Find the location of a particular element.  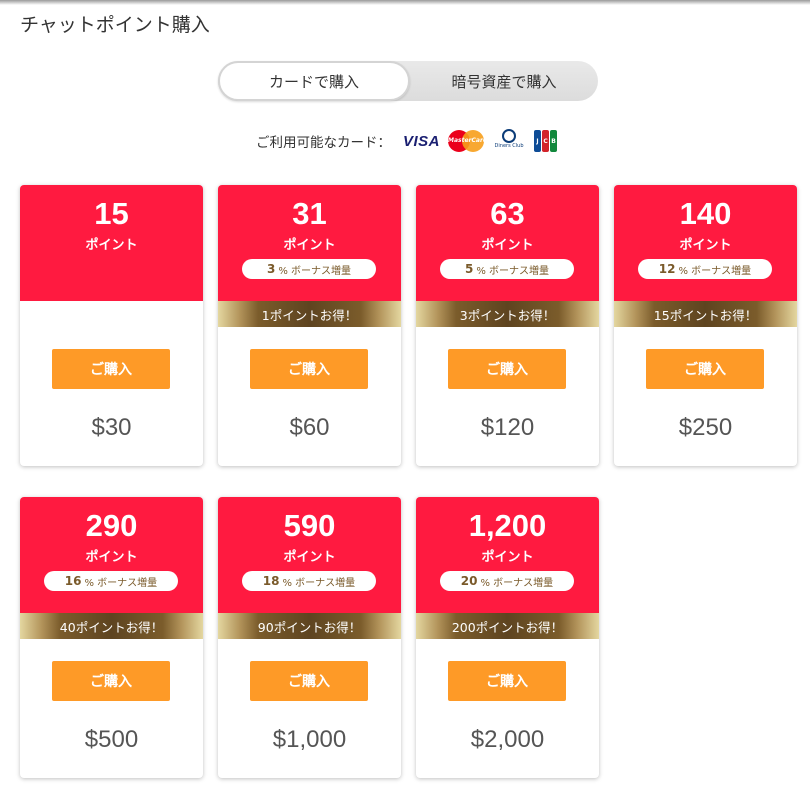

page-title: チャットポイント購入 is located at coordinates (115, 25).